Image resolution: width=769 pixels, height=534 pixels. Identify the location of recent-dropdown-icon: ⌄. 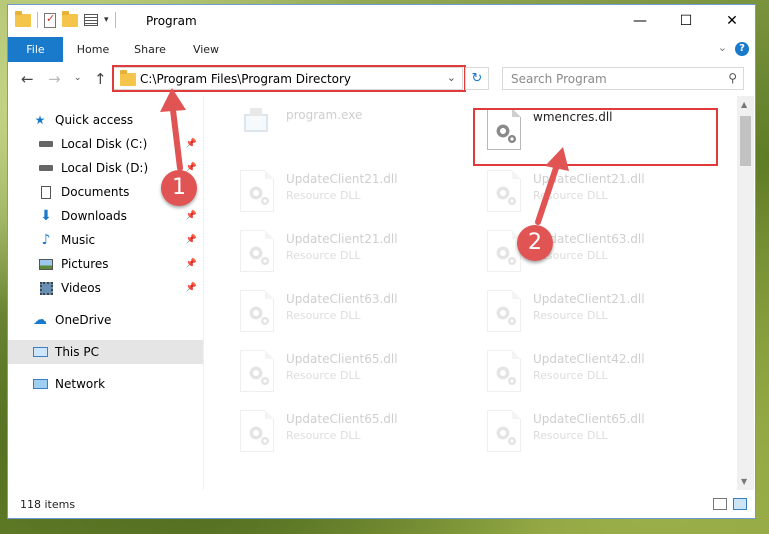
(78, 78).